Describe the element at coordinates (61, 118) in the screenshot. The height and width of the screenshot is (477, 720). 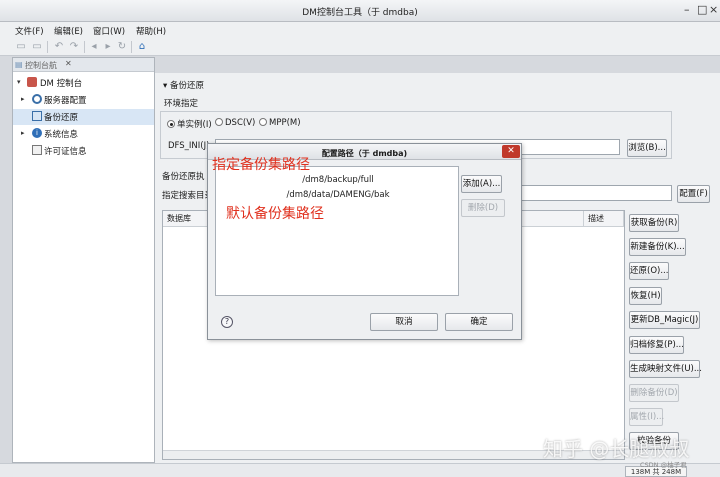
I see `tree-item-label: 备份还原` at that location.